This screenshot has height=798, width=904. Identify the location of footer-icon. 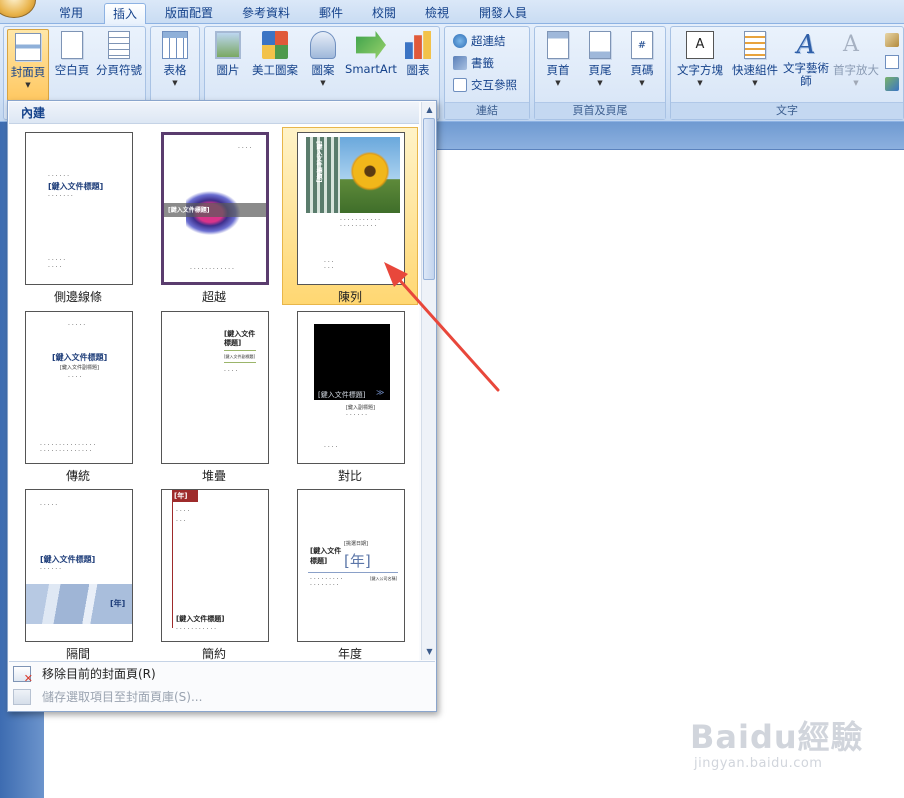
(600, 45).